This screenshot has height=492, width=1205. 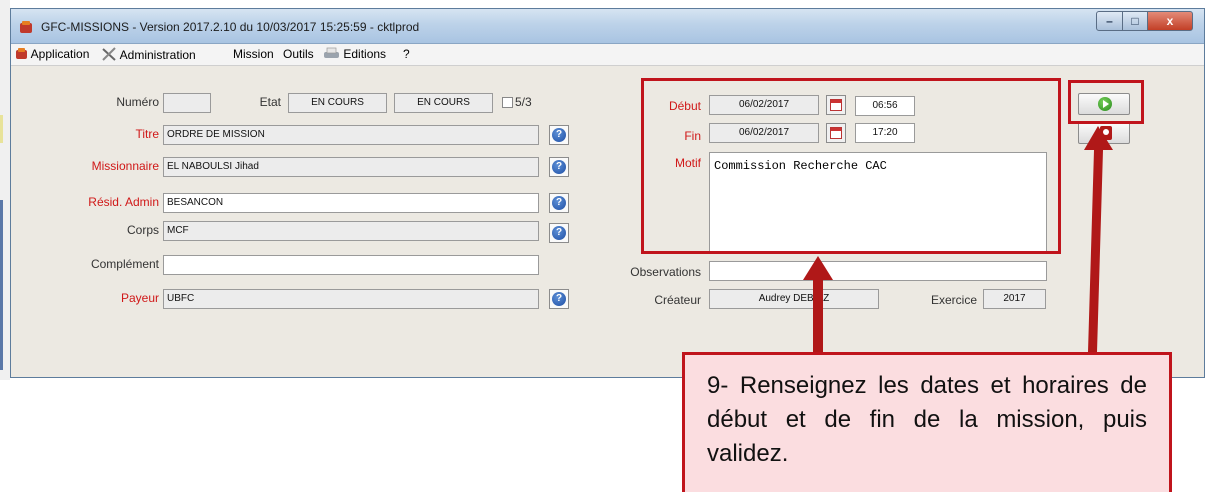 What do you see at coordinates (818, 304) in the screenshot?
I see `arrow-to-dates` at bounding box center [818, 304].